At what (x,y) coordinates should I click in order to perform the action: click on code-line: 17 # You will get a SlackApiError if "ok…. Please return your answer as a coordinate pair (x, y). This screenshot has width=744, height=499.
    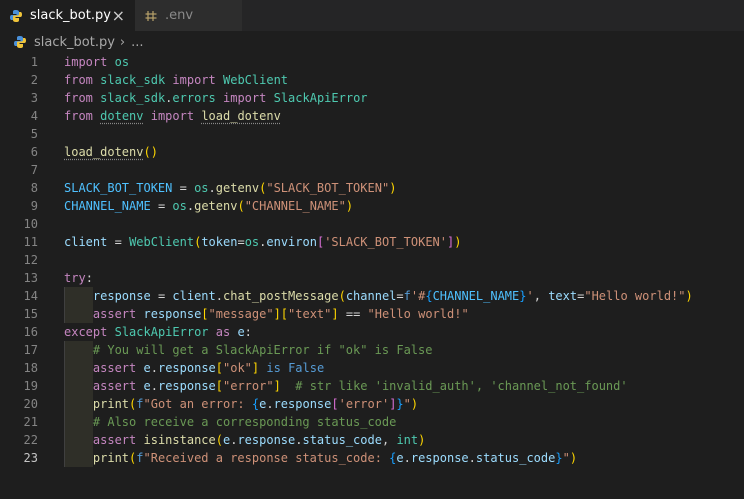
    Looking at the image, I should click on (372, 350).